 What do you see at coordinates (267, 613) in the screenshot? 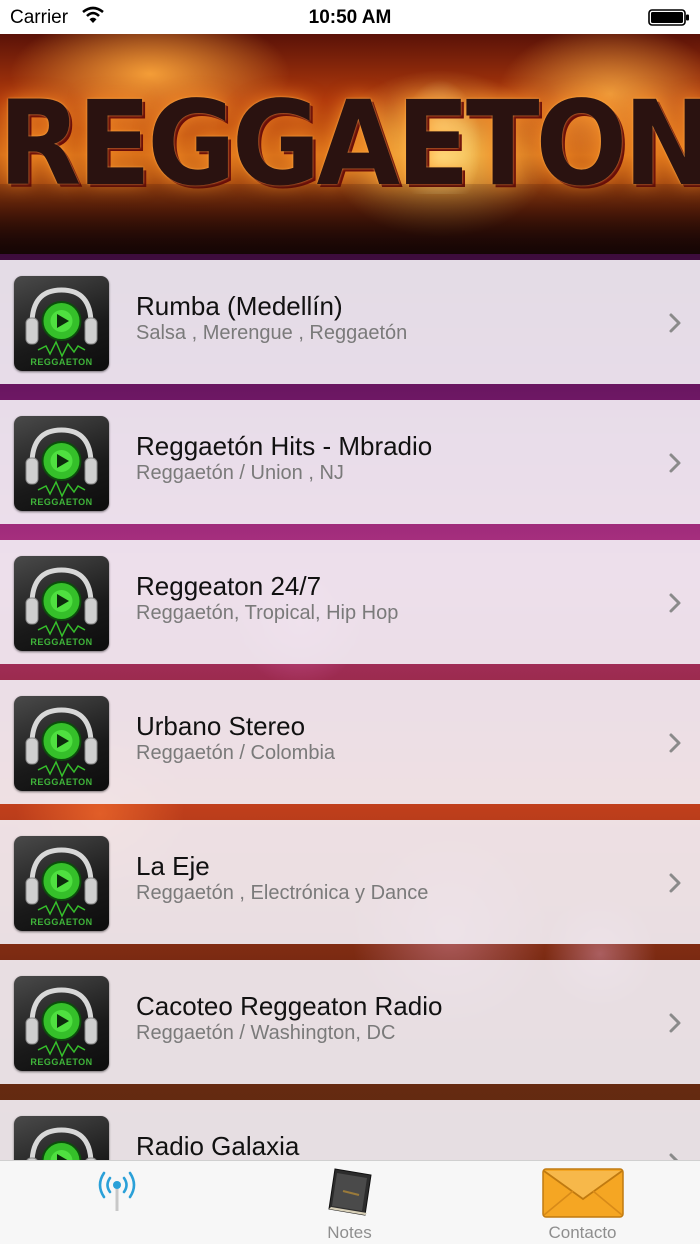
I see `station-subtitle: Reggaetón, Tropical, Hip Hop` at bounding box center [267, 613].